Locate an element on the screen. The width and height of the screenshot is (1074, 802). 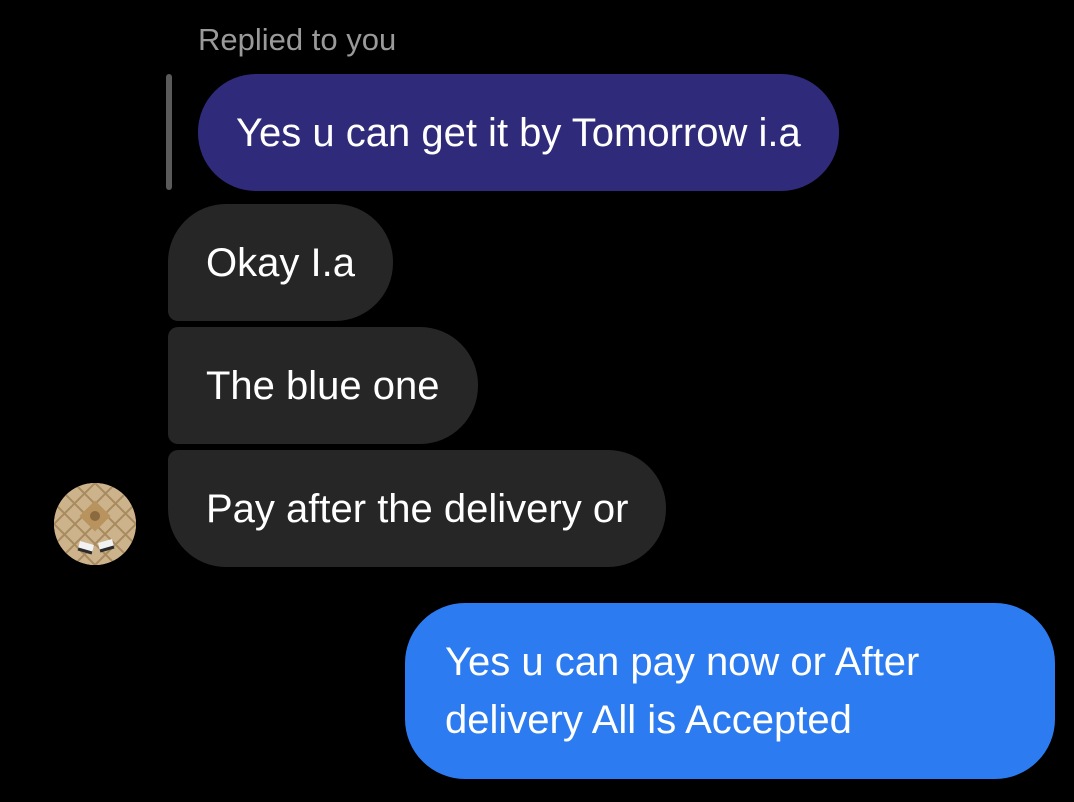
avatar-image is located at coordinates (95, 524).